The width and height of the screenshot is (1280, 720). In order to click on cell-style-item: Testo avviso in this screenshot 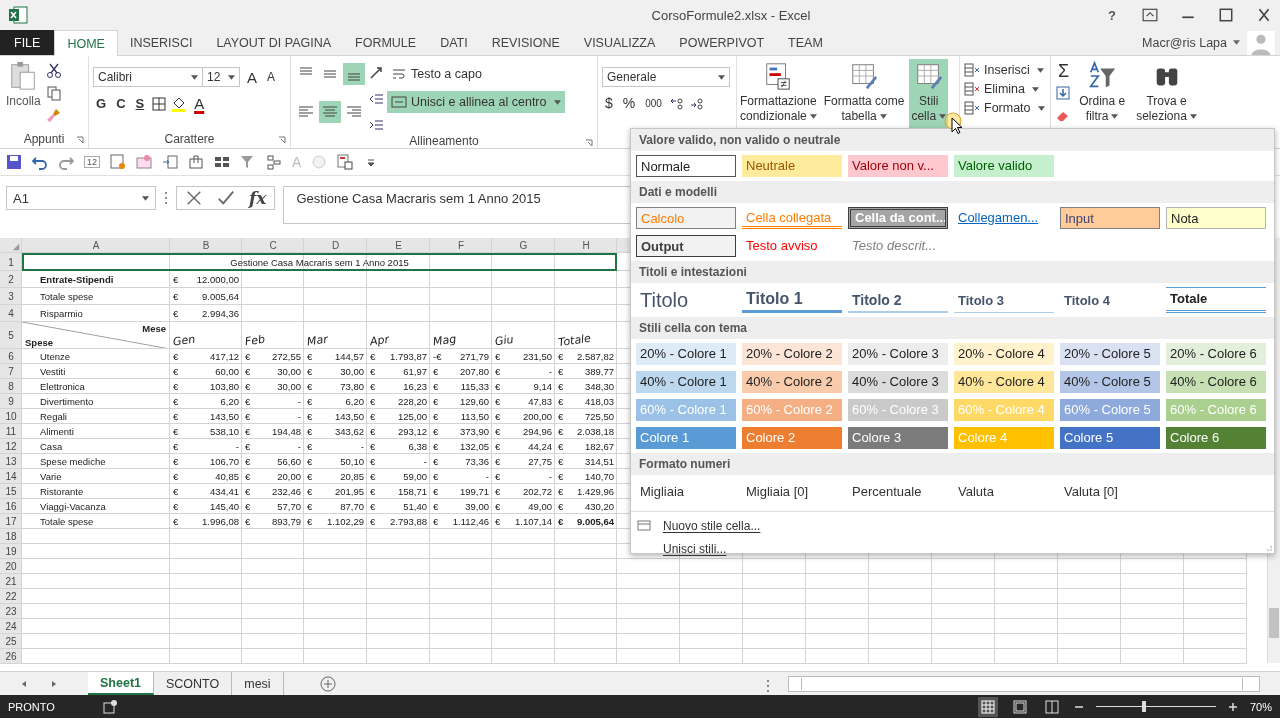, I will do `click(792, 246)`.